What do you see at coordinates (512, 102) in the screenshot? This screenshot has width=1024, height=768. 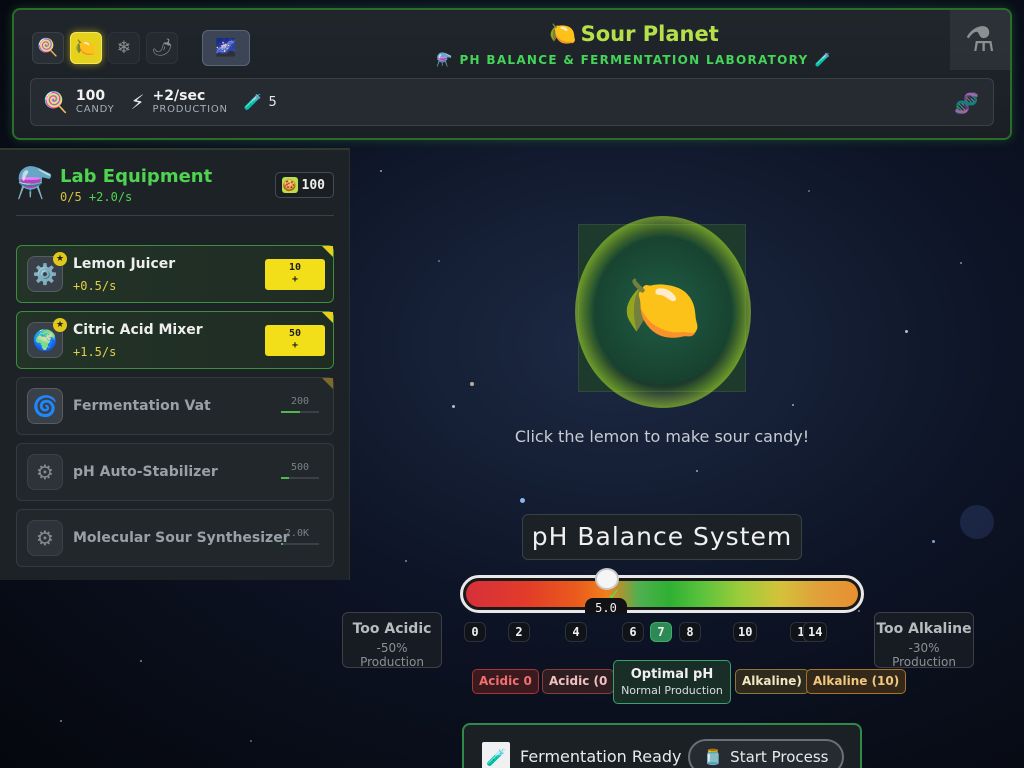 I see `stats-bar: 🍭 100 CANDY ⚡ +2/sec PRODUCTION 🧪 5 🧬` at bounding box center [512, 102].